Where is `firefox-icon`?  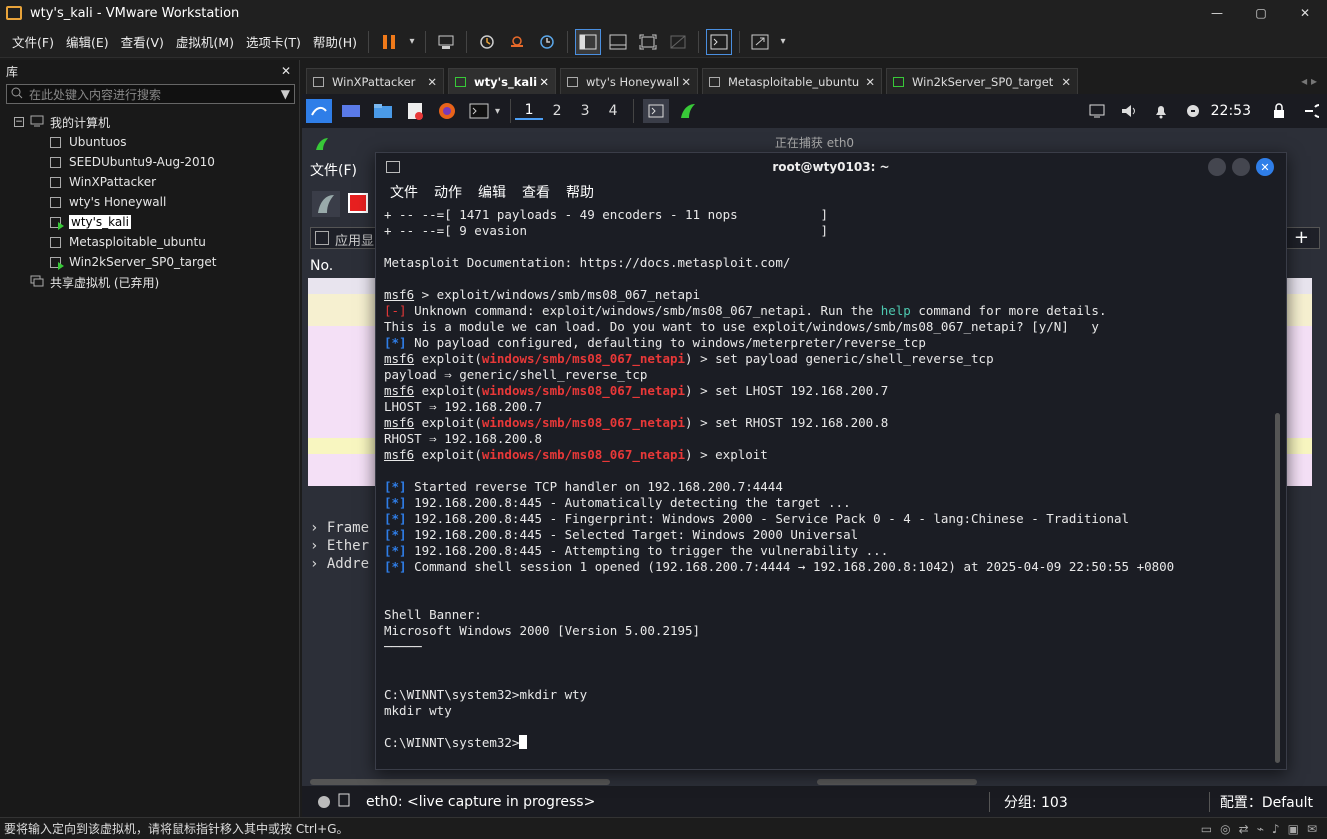 firefox-icon is located at coordinates (447, 111).